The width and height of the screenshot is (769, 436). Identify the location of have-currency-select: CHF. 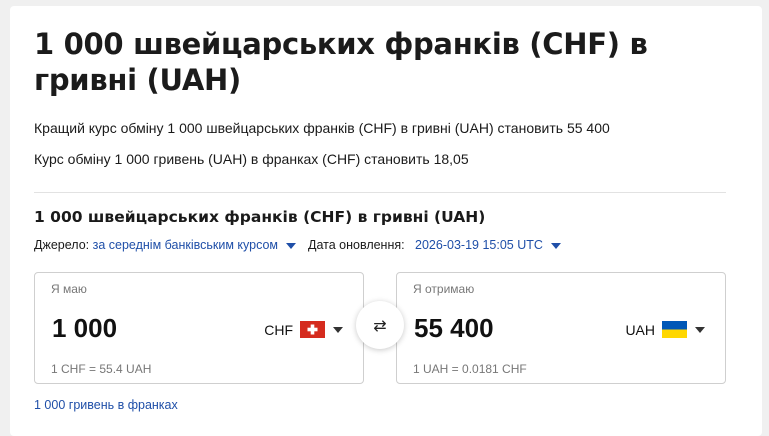
(303, 329).